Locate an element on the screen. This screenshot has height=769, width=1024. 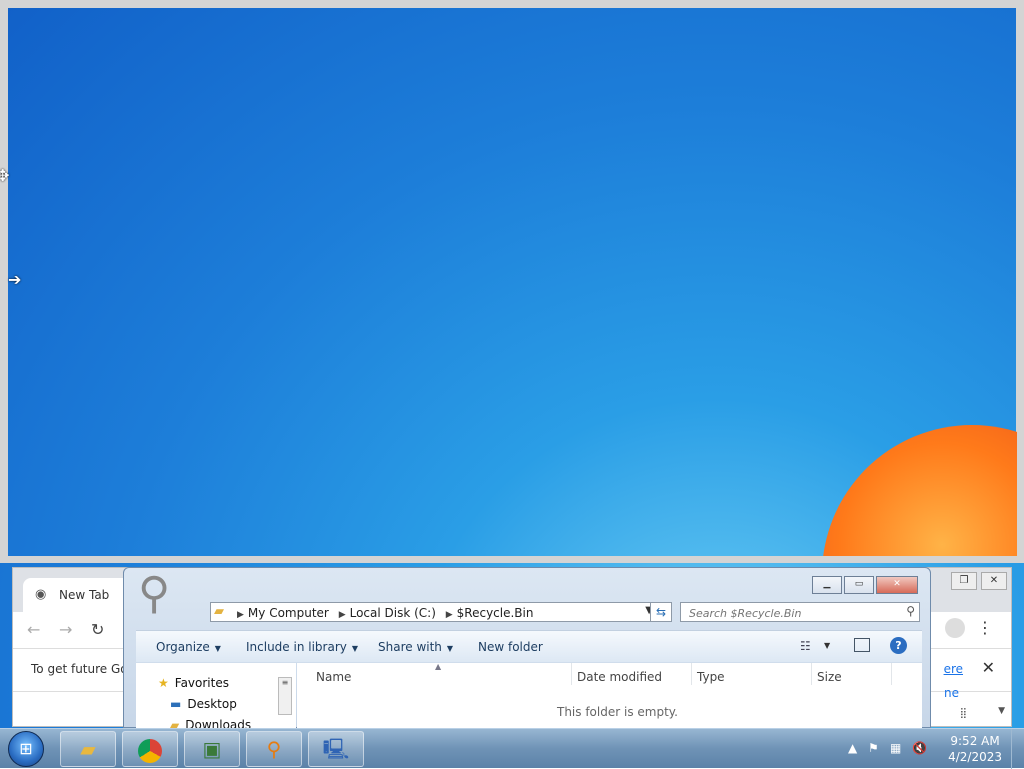
chrome-infobar-message: To get future Go is located at coordinates (79, 669).